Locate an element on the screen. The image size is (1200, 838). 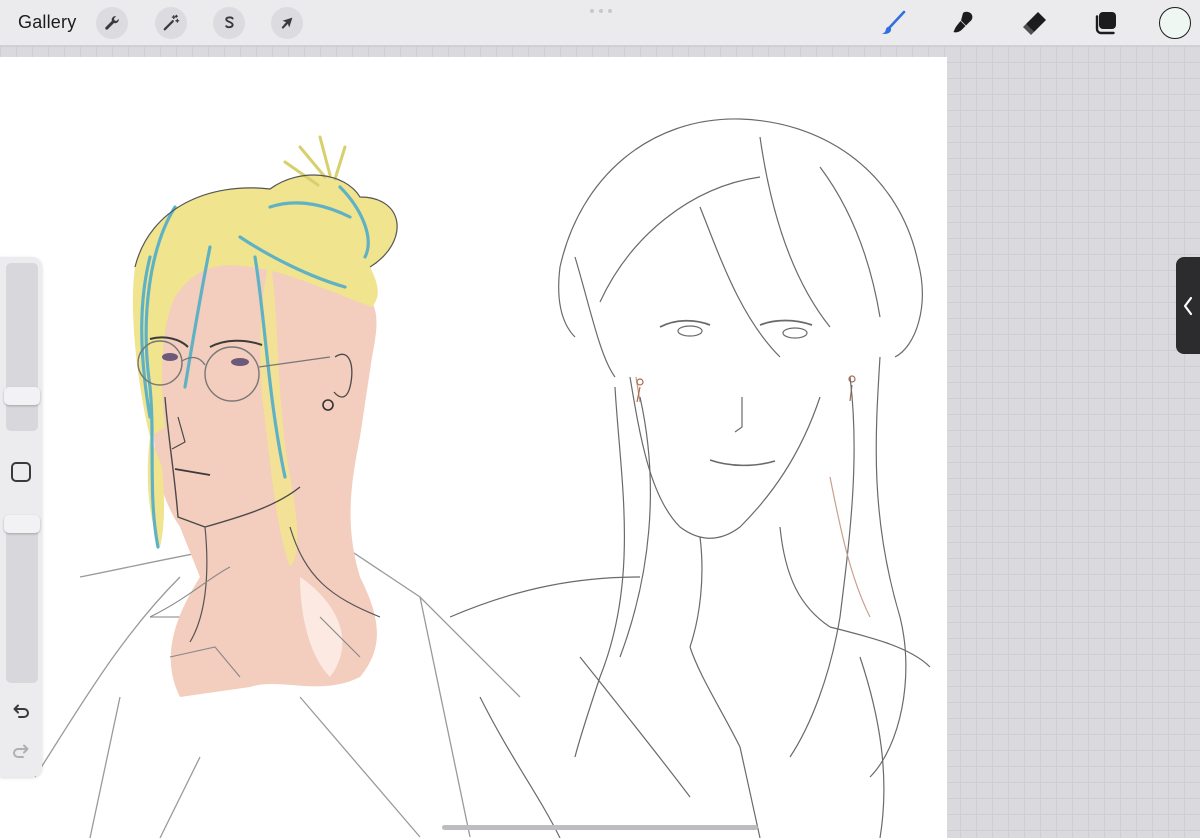
brush-size-slider is located at coordinates (22, 347).